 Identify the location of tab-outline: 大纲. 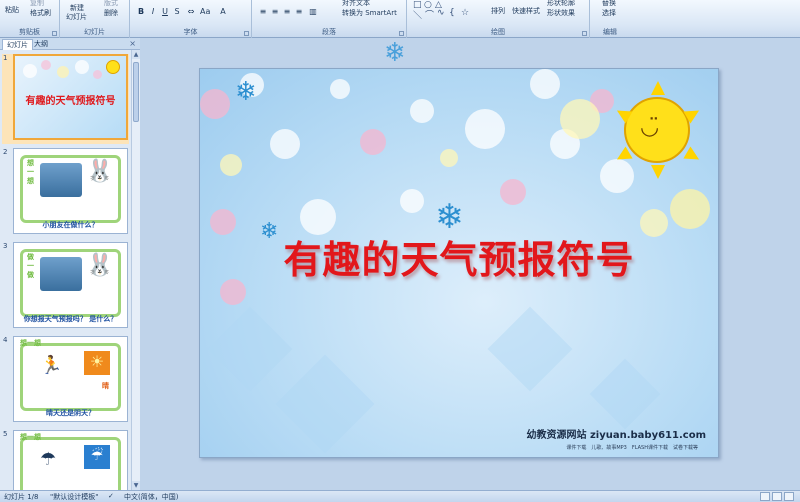
(41, 44).